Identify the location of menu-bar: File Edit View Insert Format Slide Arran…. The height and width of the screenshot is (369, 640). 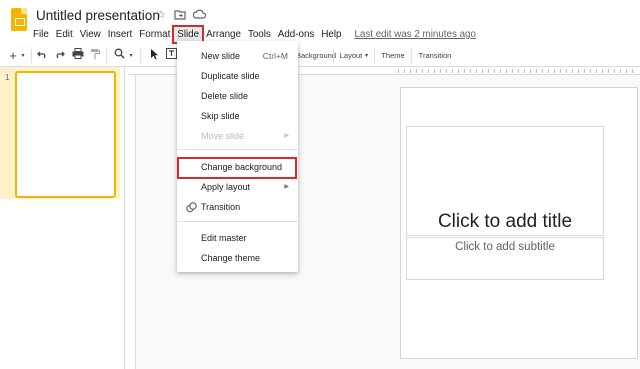
(253, 34).